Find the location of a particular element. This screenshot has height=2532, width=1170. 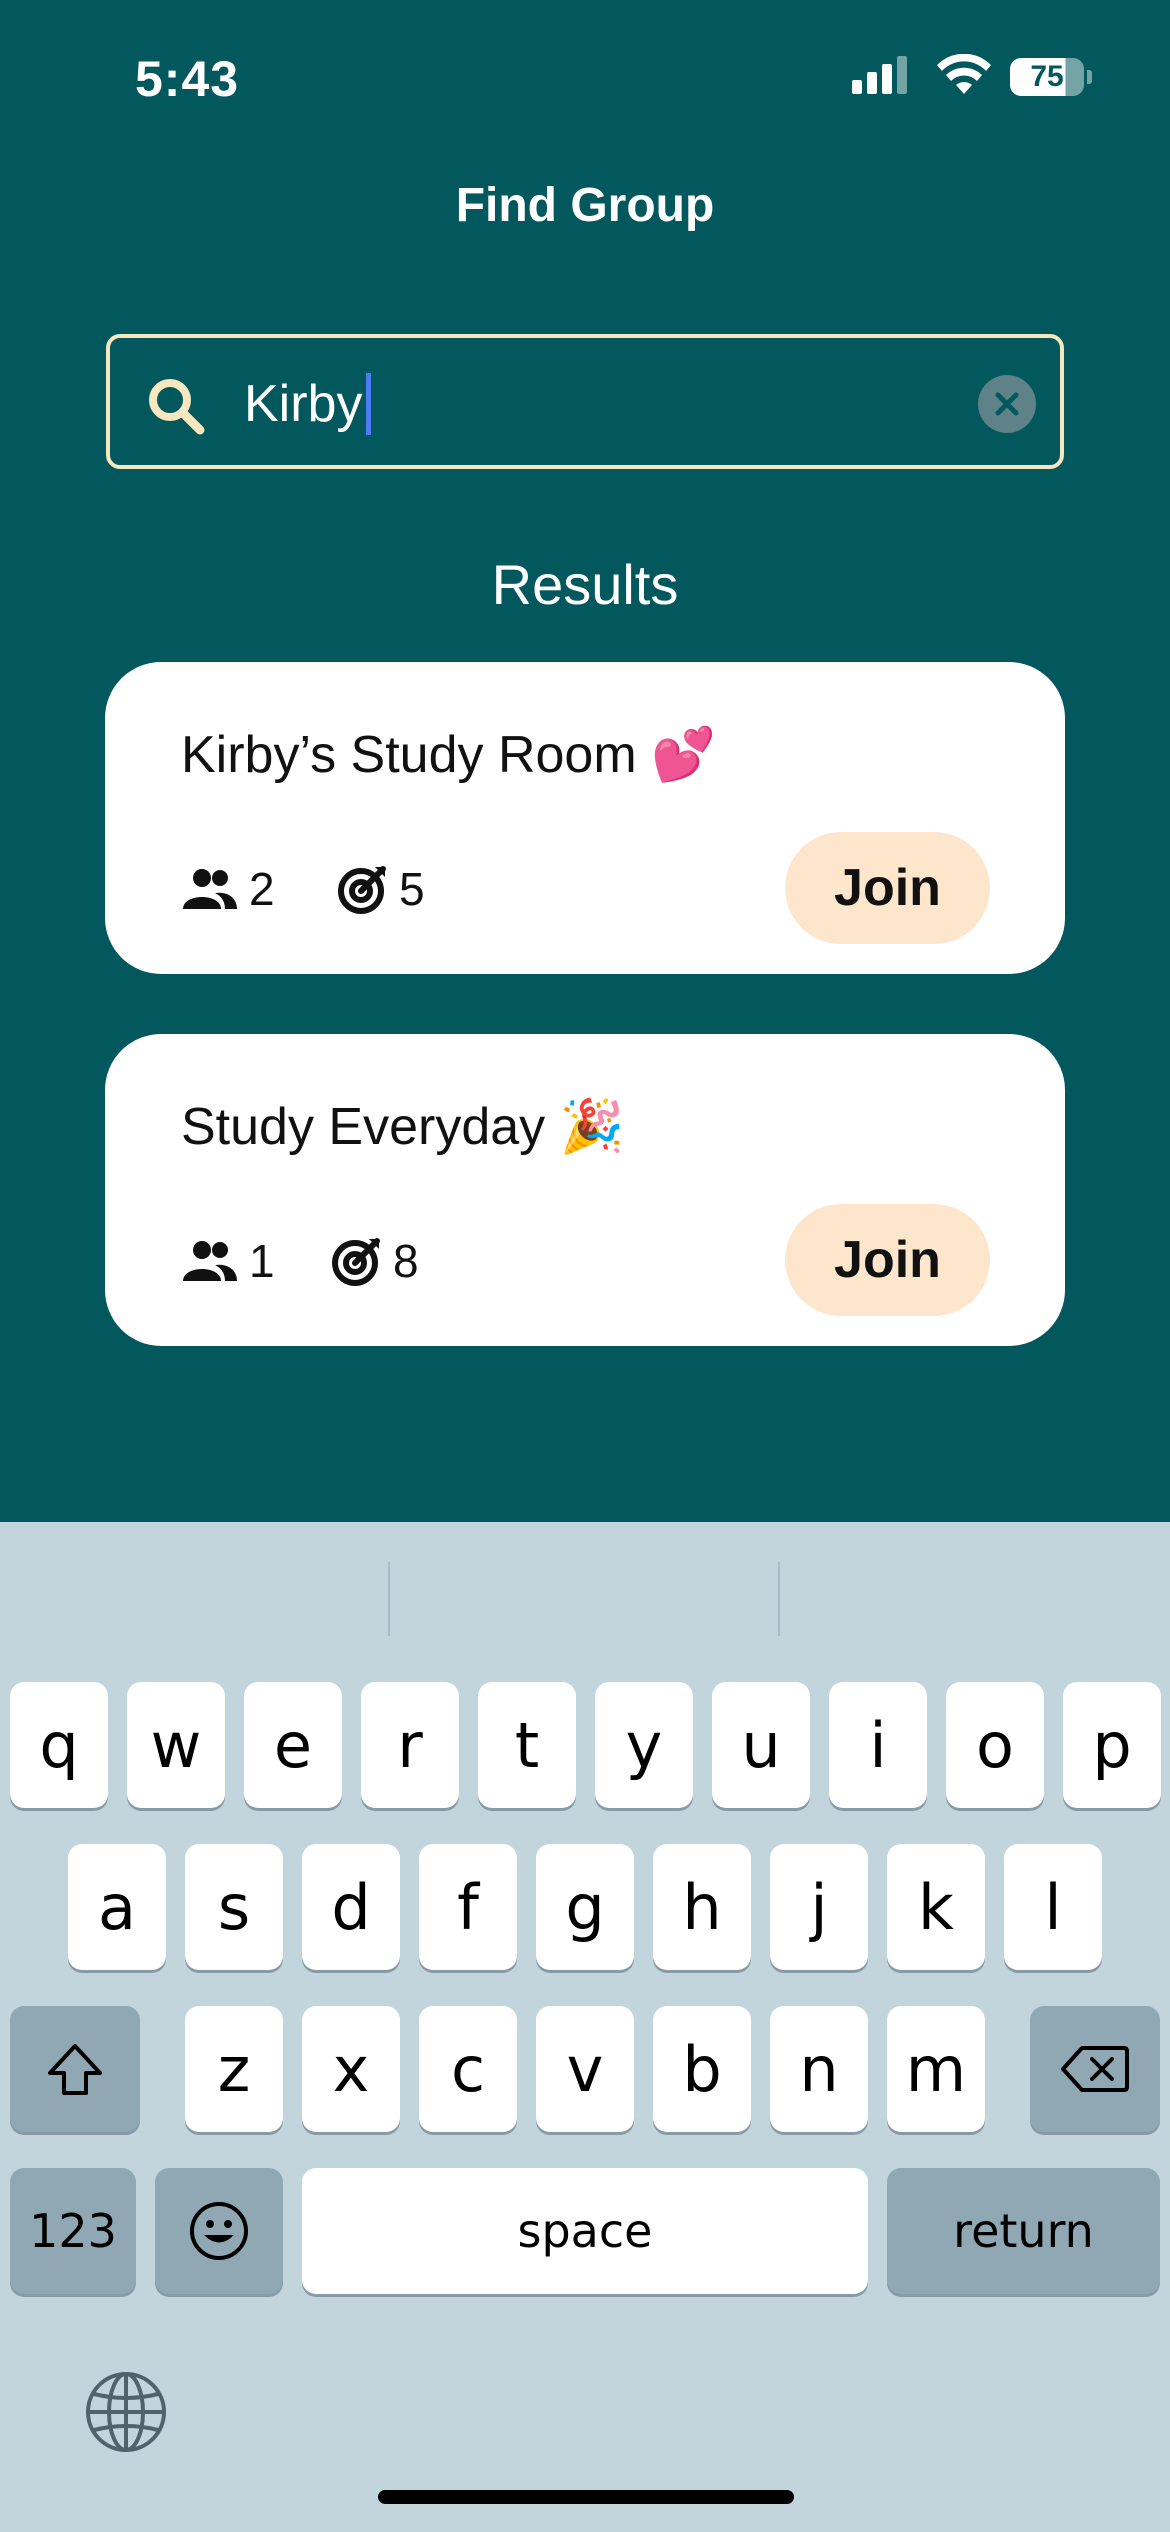

shift-icon is located at coordinates (75, 2069).